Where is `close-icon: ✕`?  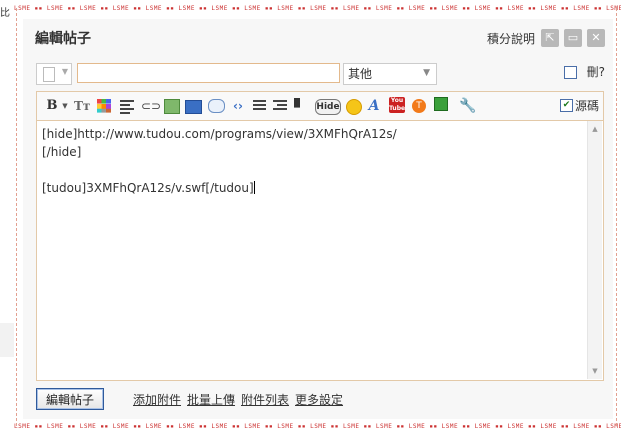
close-icon: ✕ is located at coordinates (596, 38).